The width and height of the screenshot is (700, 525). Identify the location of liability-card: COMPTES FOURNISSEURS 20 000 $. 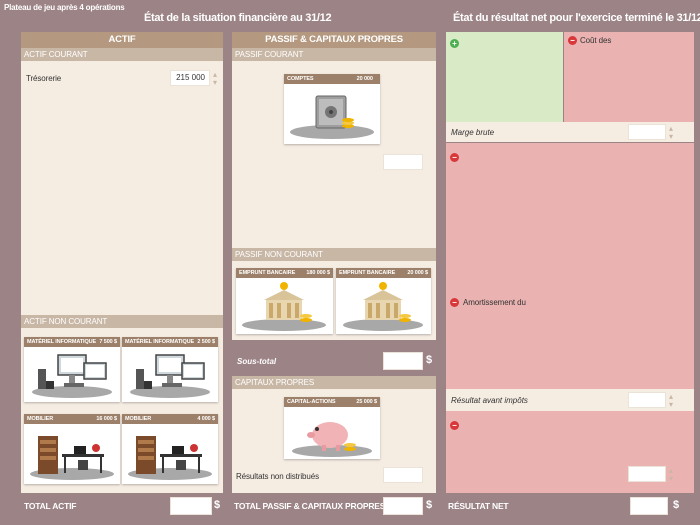
(332, 109).